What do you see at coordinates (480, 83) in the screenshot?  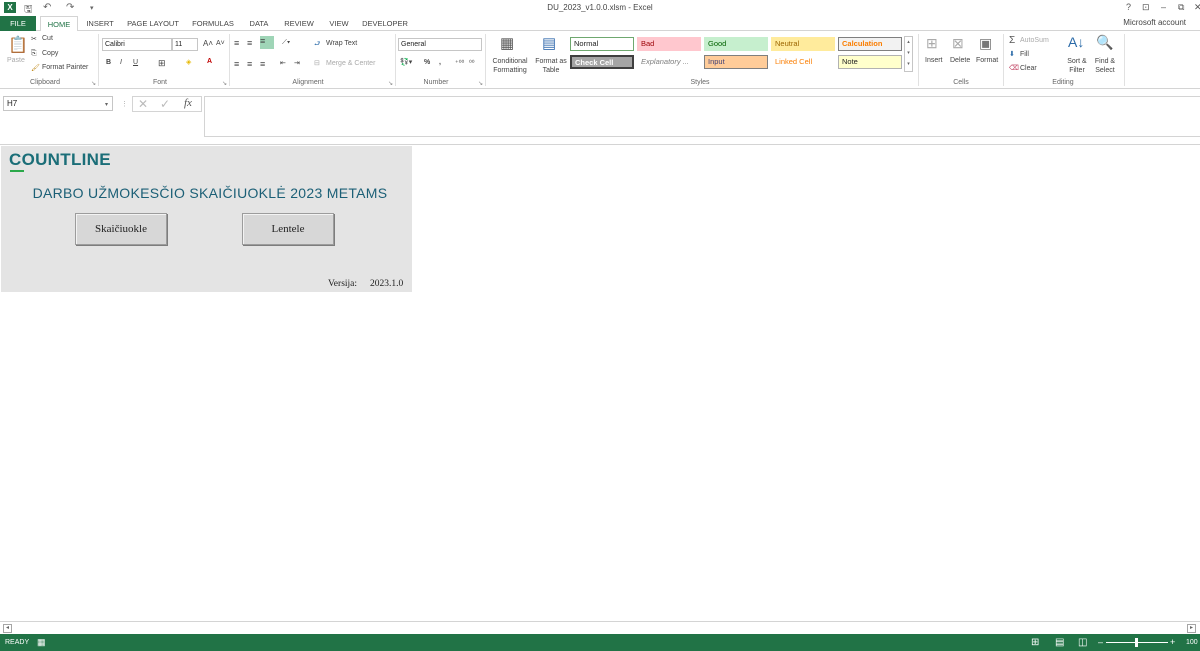 I see `number-launcher-icon: ↘` at bounding box center [480, 83].